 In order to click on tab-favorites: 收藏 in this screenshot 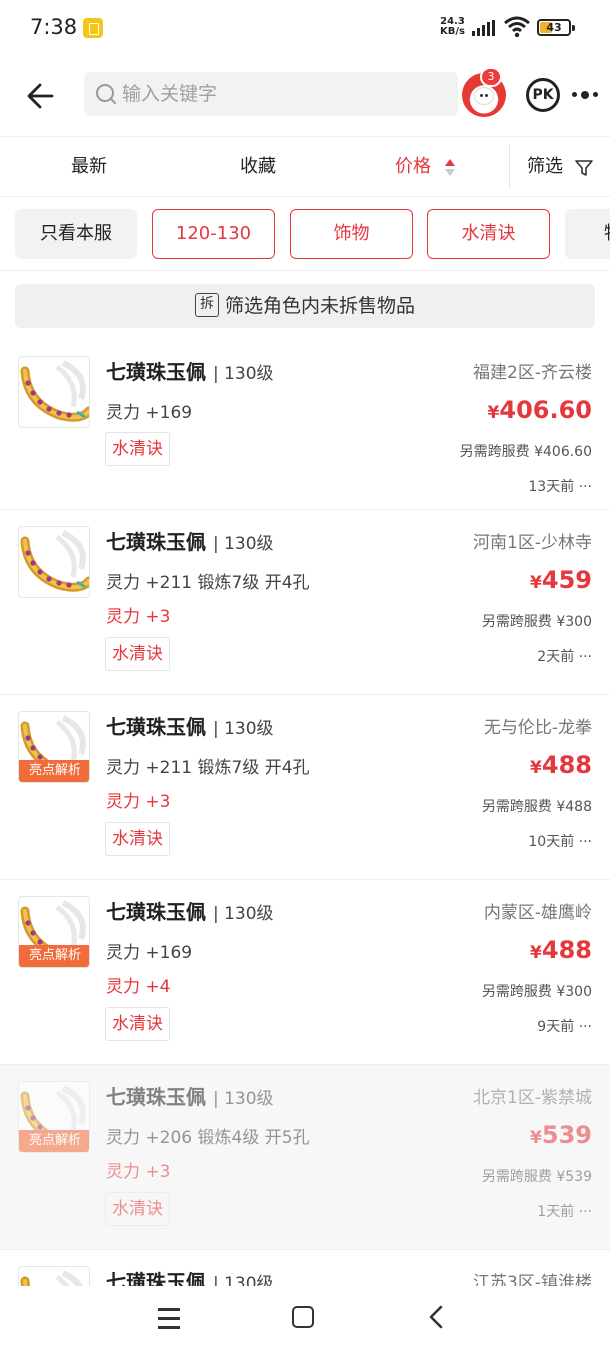, I will do `click(258, 167)`.